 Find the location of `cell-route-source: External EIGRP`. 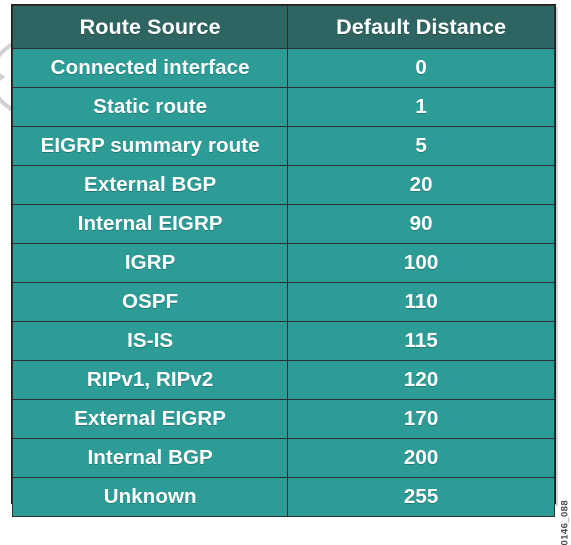

cell-route-source: External EIGRP is located at coordinates (150, 419).